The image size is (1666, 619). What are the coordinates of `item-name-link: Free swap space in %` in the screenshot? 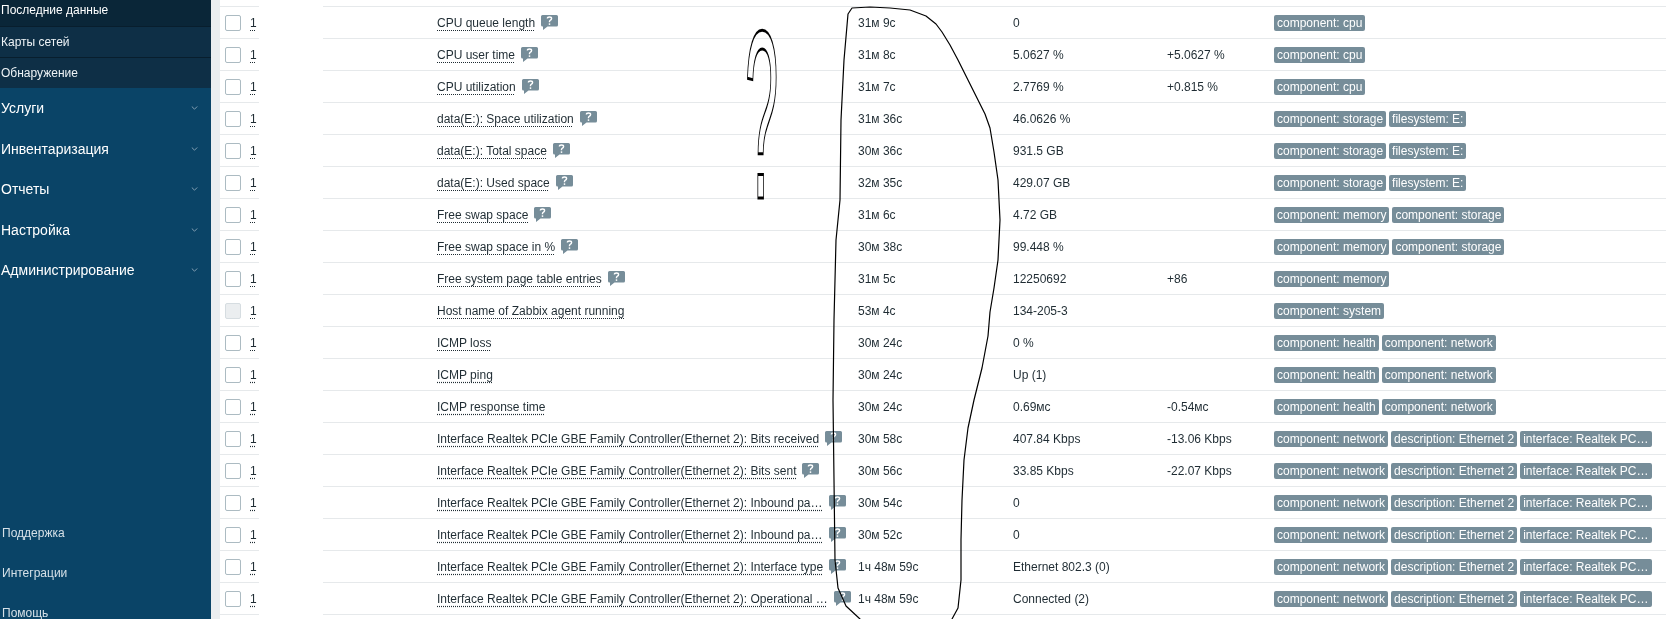 It's located at (496, 246).